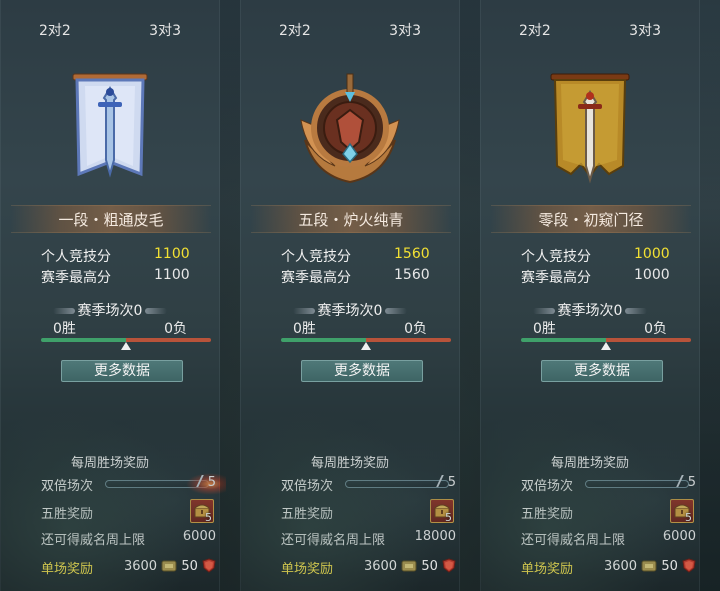  I want to click on personal-score-value: 1560, so click(412, 254).